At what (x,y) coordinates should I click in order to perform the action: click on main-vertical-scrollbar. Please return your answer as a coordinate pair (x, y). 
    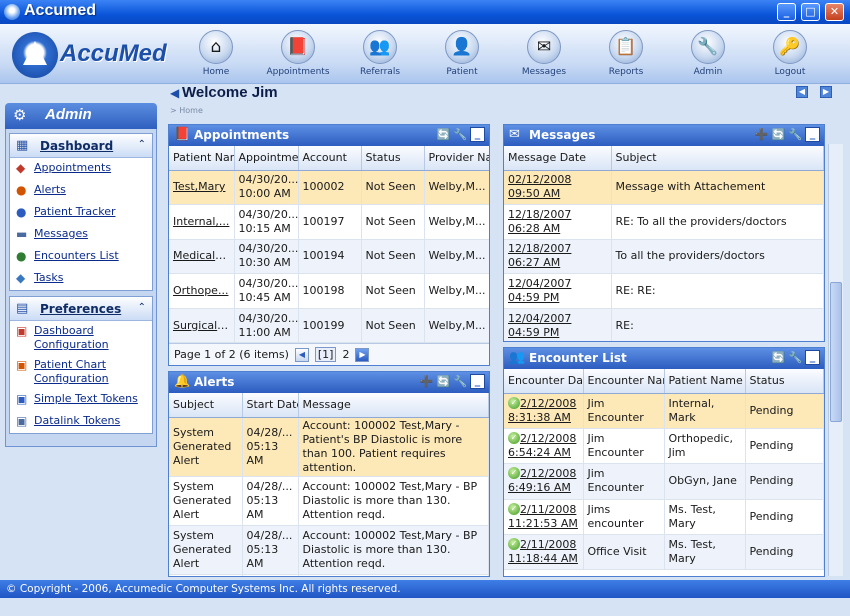
    Looking at the image, I should click on (835, 360).